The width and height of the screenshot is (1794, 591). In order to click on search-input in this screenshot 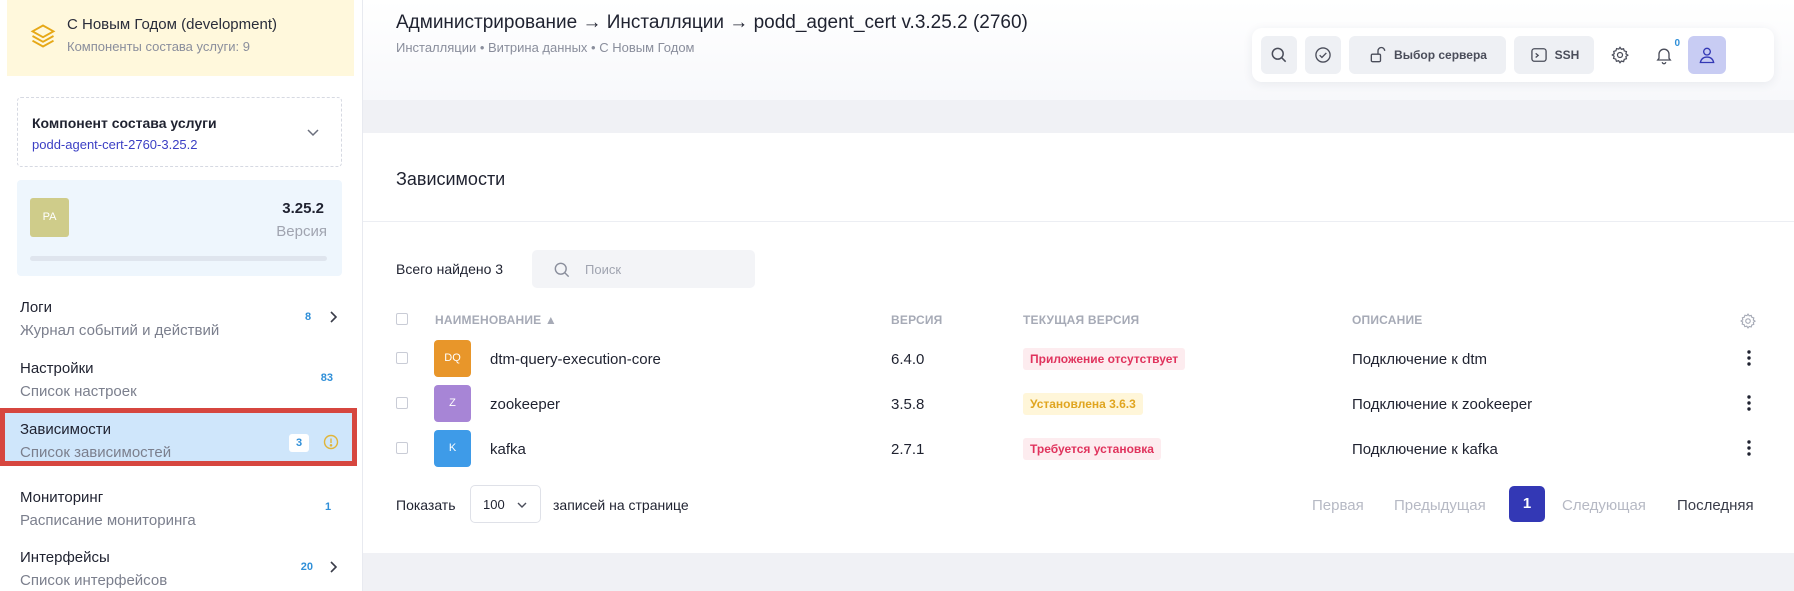, I will do `click(665, 269)`.